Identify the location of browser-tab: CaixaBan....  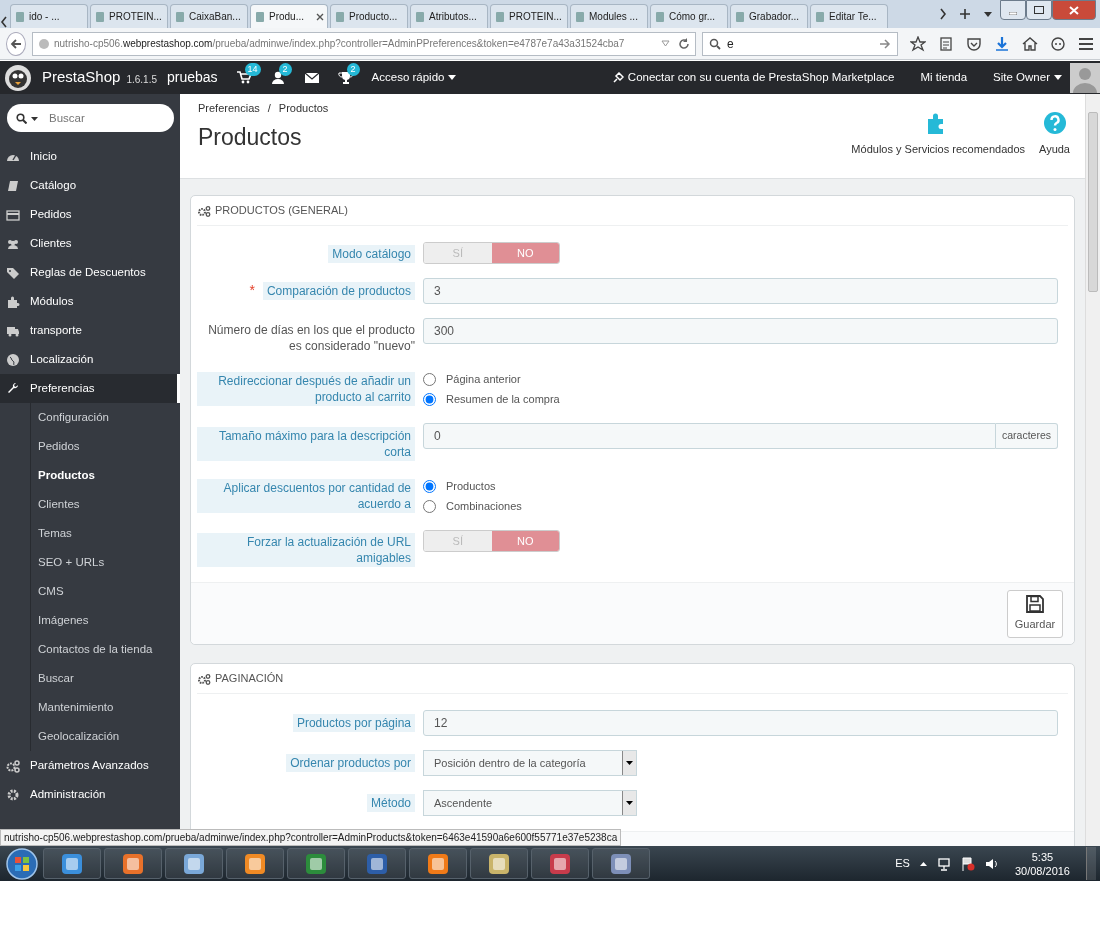
(209, 16).